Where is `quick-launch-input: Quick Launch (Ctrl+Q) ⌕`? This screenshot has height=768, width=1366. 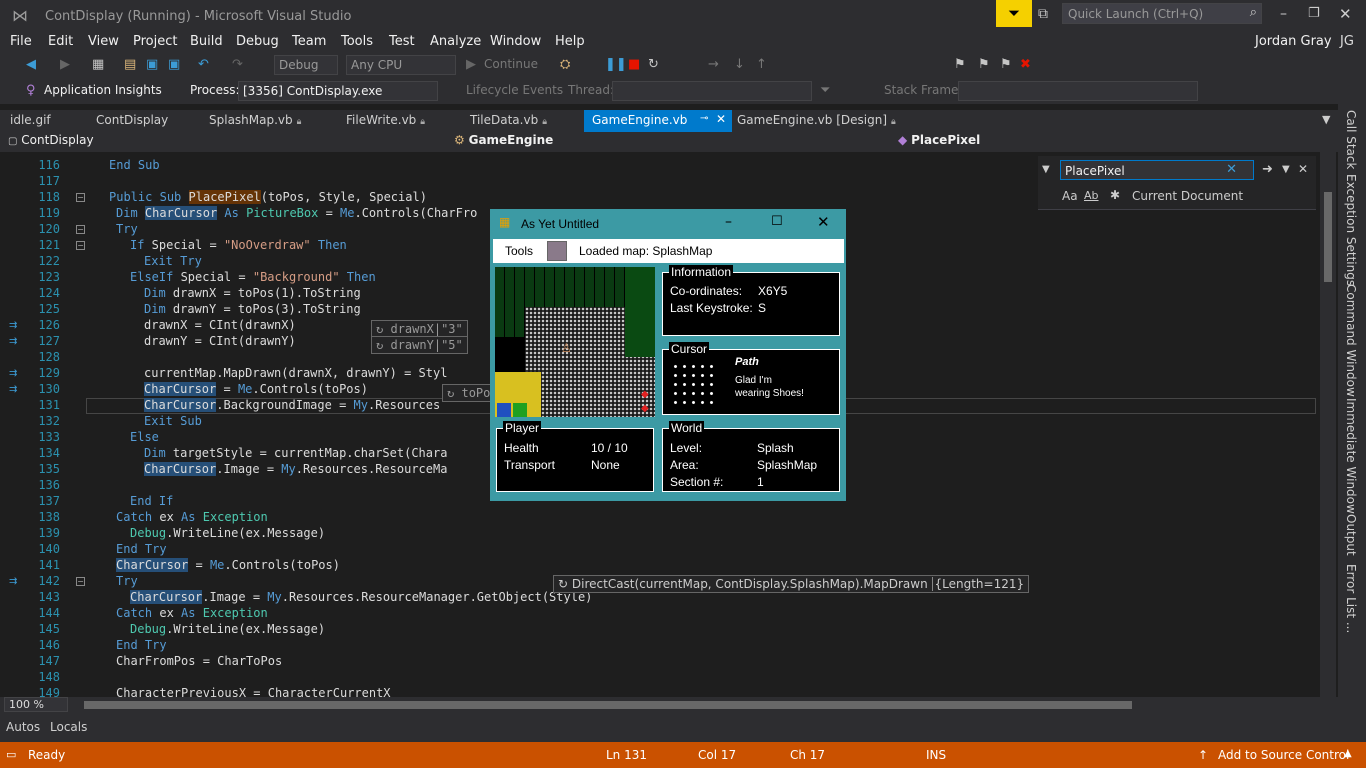
quick-launch-input: Quick Launch (Ctrl+Q) ⌕ is located at coordinates (1162, 13).